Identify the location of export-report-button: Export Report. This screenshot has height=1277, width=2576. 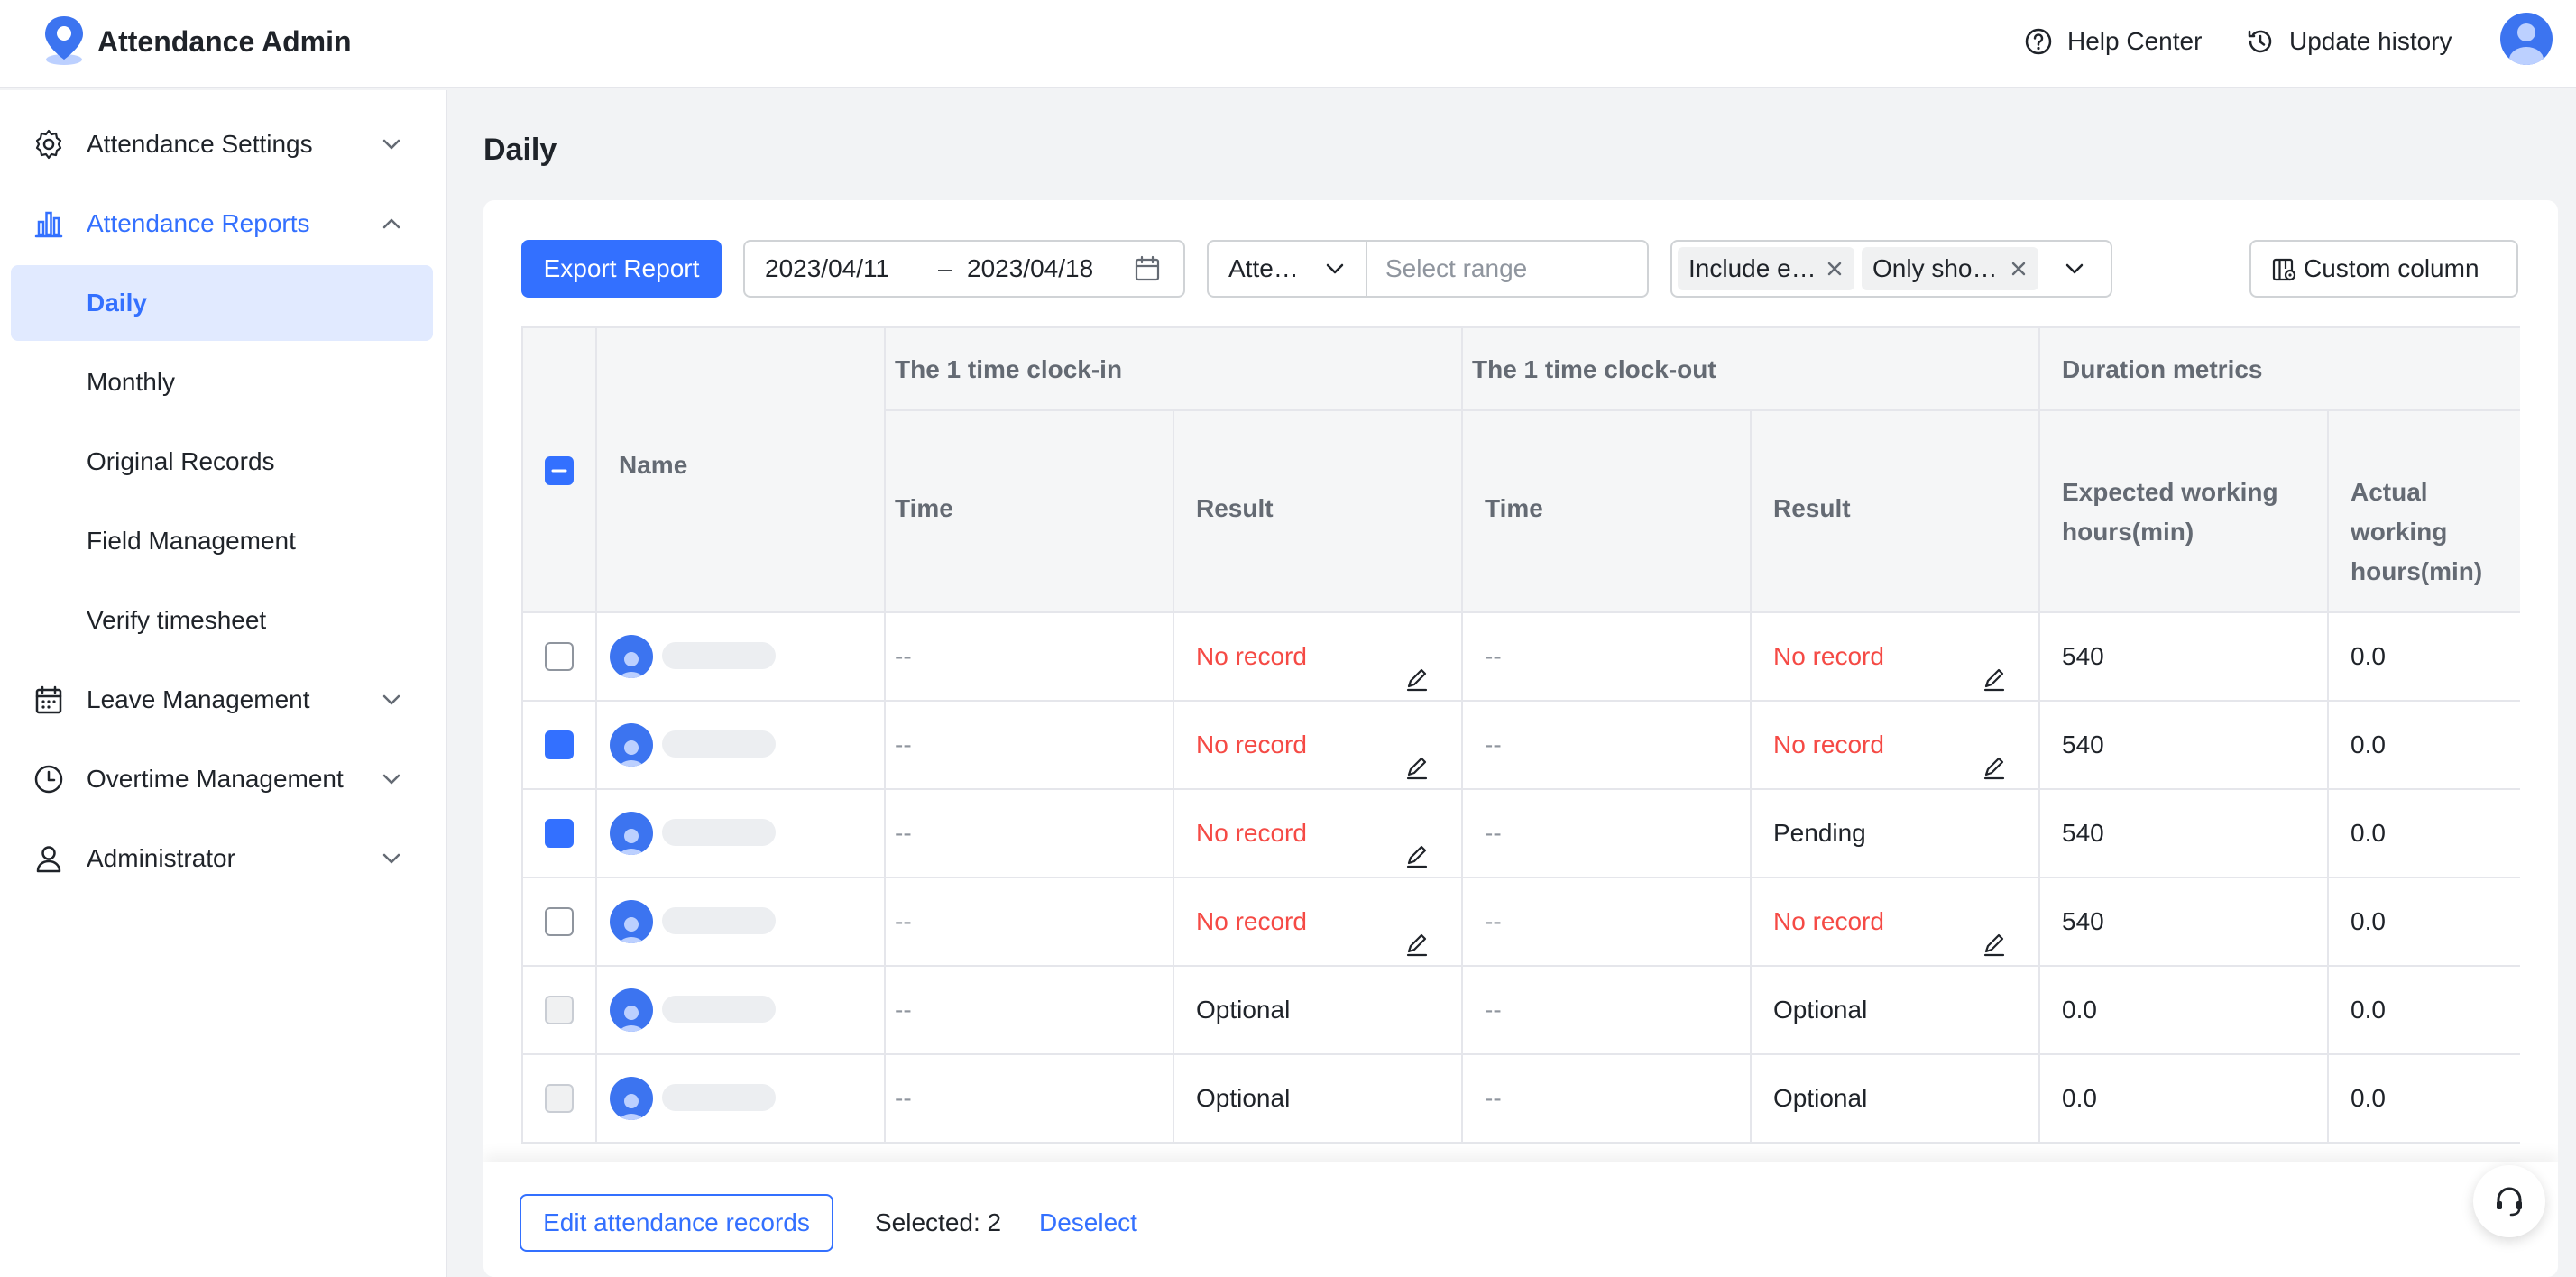
(621, 269).